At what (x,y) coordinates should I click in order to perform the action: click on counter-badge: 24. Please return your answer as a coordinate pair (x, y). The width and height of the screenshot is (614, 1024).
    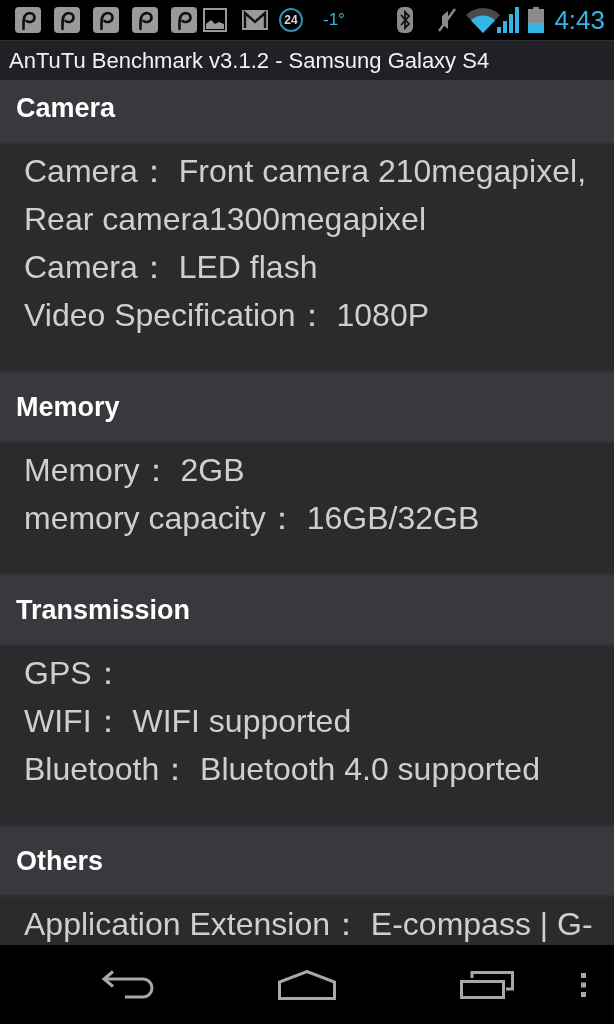
    Looking at the image, I should click on (291, 20).